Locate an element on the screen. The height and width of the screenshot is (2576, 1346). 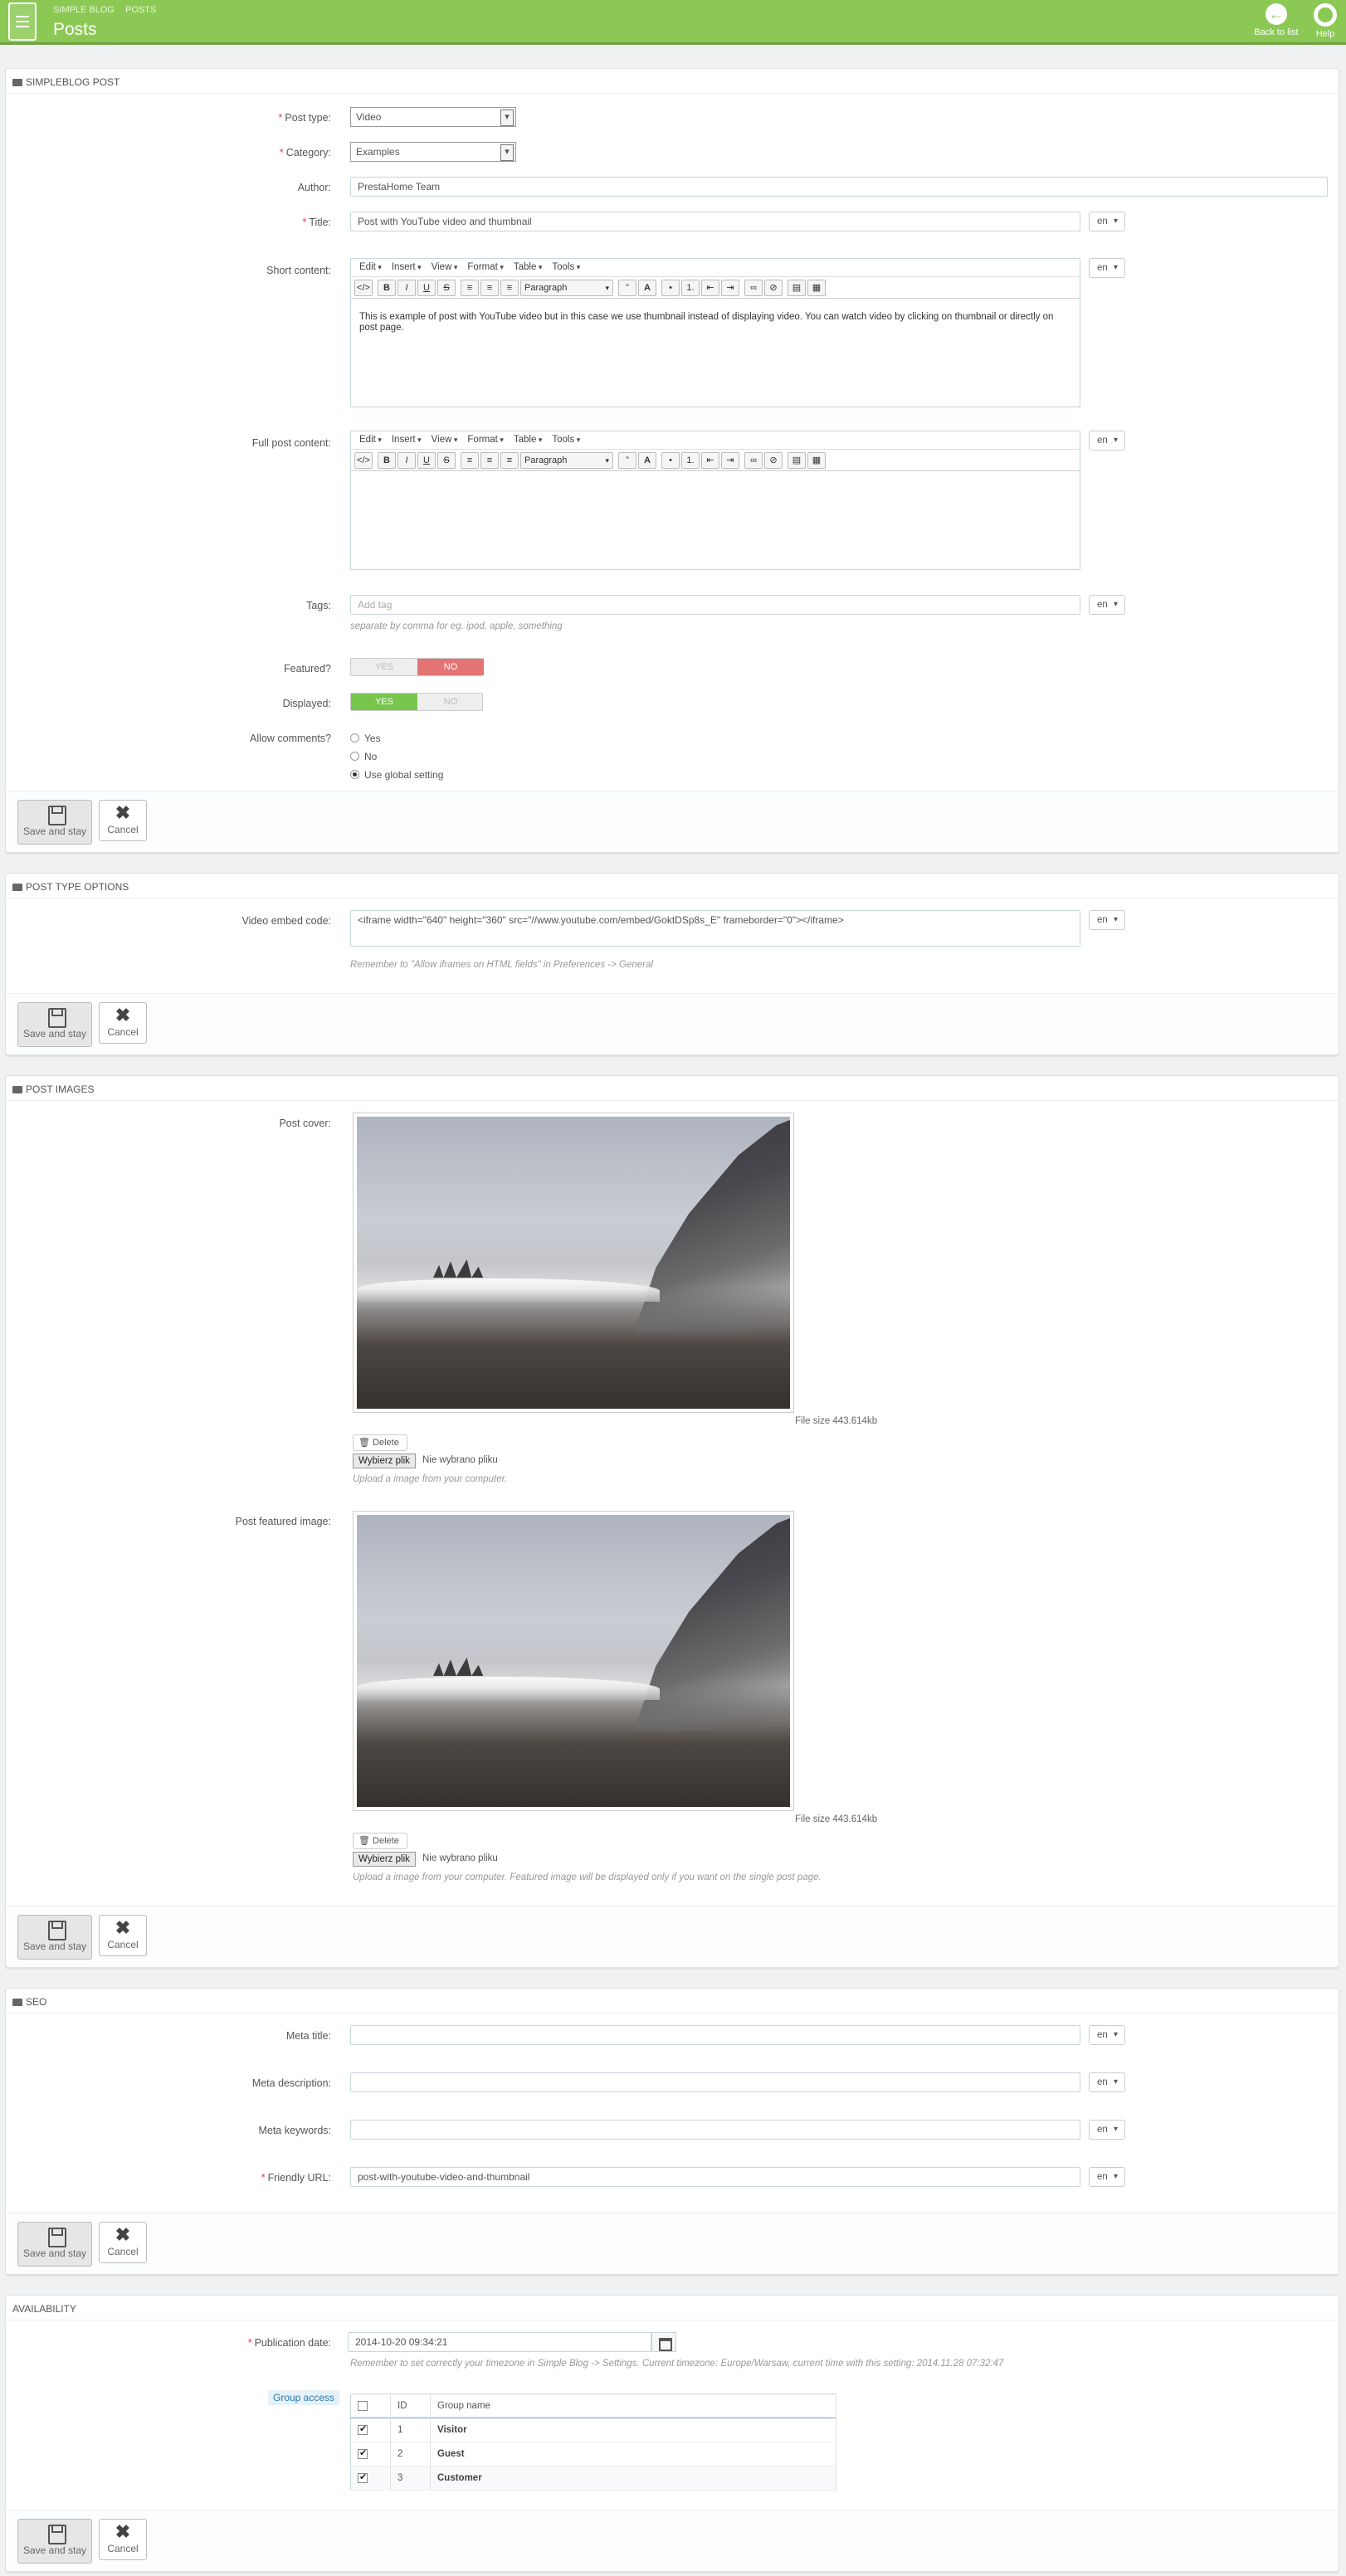
align-left-icon: ≡ is located at coordinates (470, 460).